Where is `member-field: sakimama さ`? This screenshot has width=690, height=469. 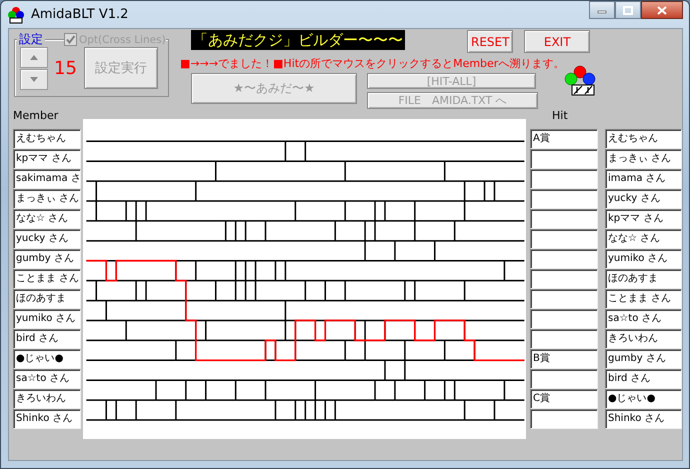 member-field: sakimama さ is located at coordinates (47, 179).